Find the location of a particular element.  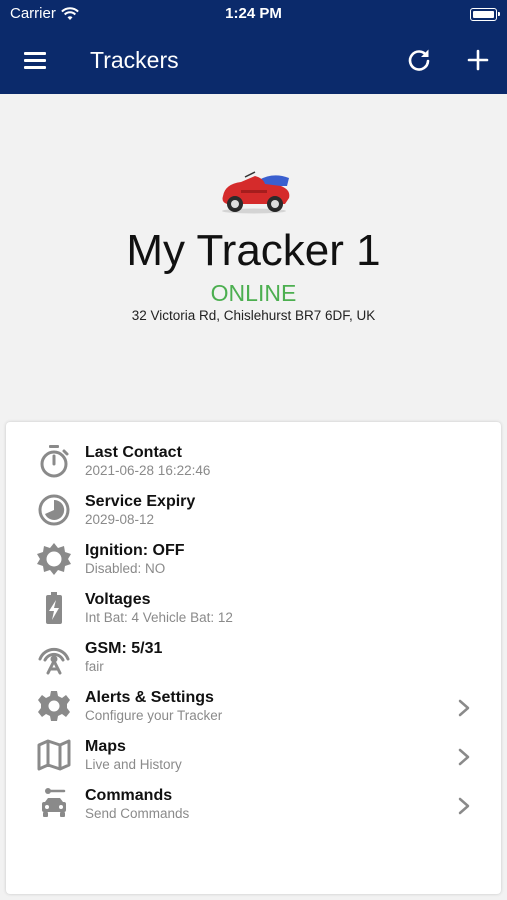

row-maps: Maps Live and History is located at coordinates (253, 758).